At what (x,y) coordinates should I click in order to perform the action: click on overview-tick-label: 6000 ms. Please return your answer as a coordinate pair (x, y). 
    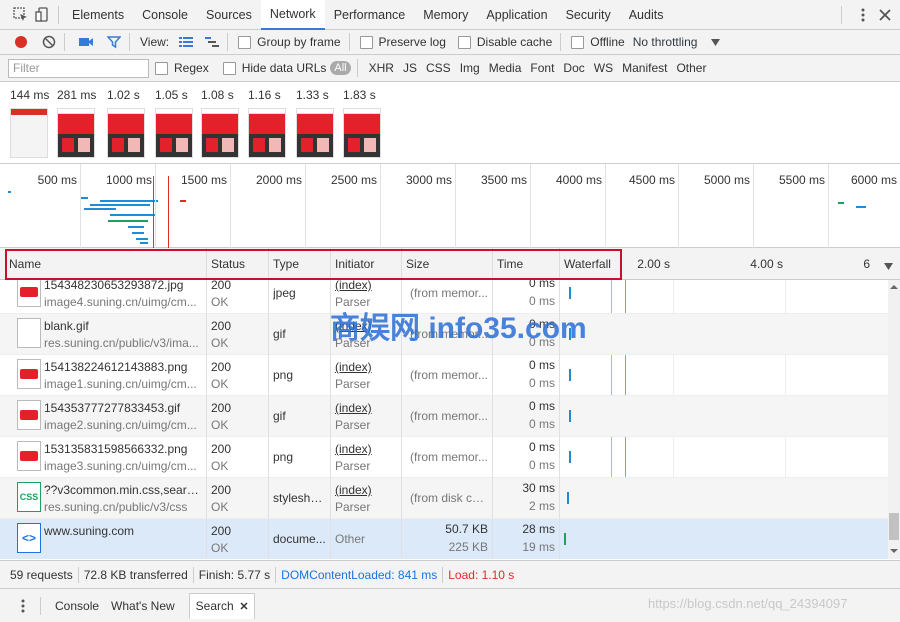
    Looking at the image, I should click on (873, 180).